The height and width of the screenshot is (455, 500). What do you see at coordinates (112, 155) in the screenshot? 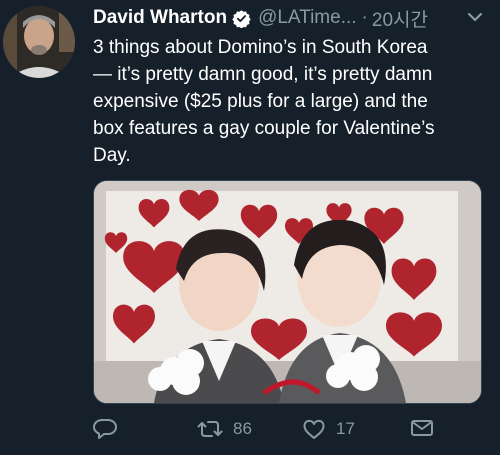
I see `tweet-text-line: Day.` at bounding box center [112, 155].